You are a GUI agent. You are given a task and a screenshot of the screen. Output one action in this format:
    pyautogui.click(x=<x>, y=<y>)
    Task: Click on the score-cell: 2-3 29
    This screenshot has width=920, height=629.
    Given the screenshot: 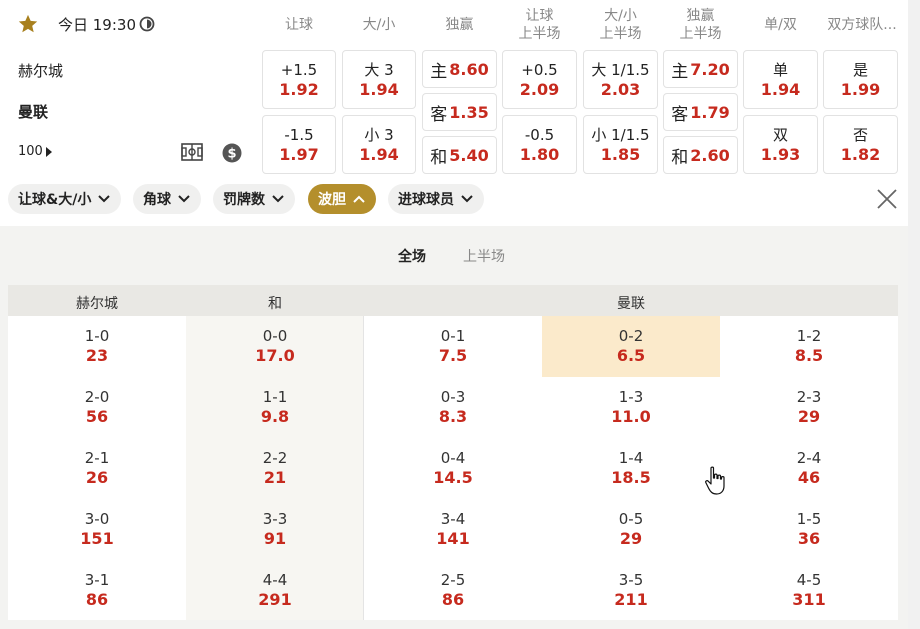 What is the action you would take?
    pyautogui.click(x=809, y=407)
    